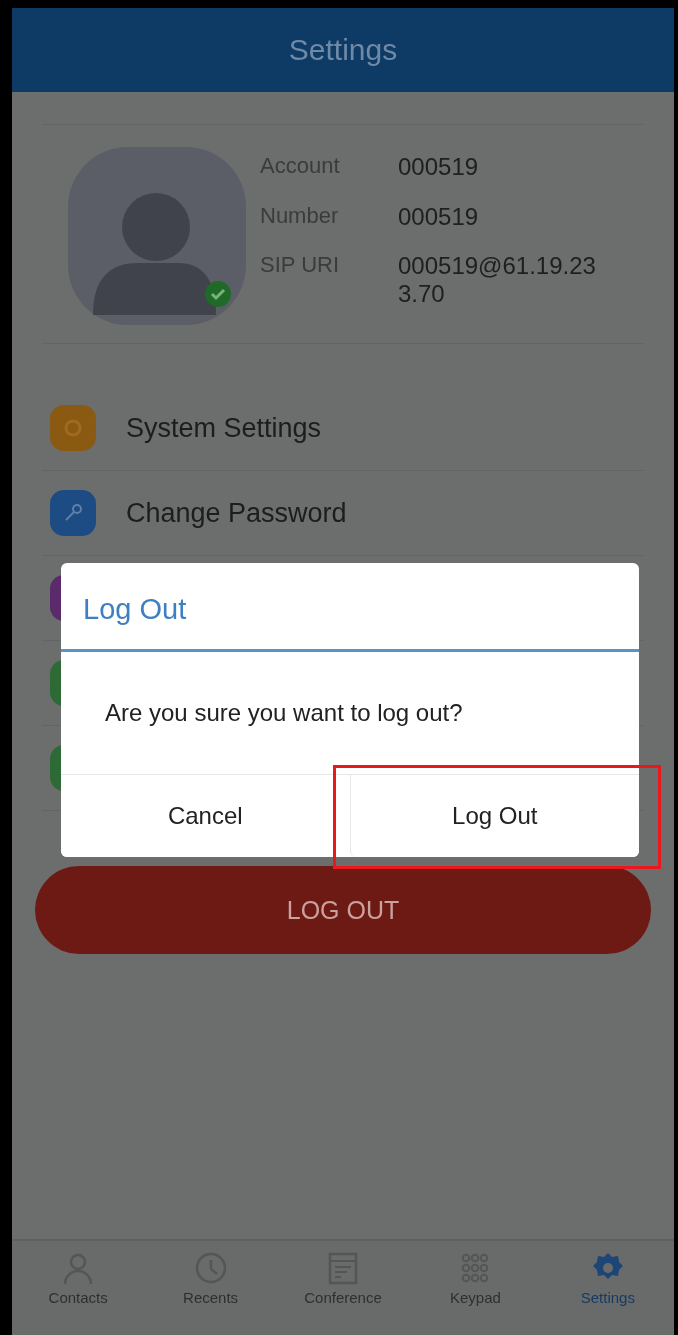  Describe the element at coordinates (343, 513) in the screenshot. I see `menu-item: Change Password` at that location.